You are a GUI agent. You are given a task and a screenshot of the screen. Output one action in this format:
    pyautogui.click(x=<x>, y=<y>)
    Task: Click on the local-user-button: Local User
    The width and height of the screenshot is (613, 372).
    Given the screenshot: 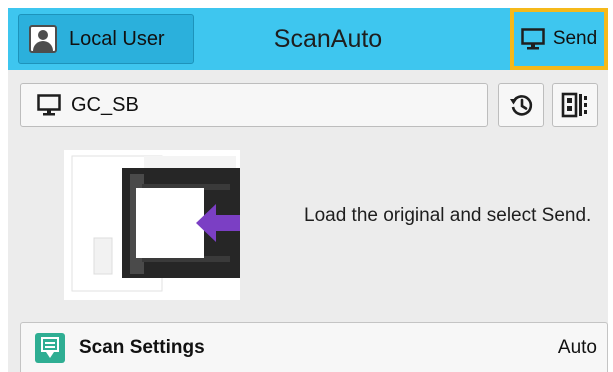 What is the action you would take?
    pyautogui.click(x=106, y=39)
    